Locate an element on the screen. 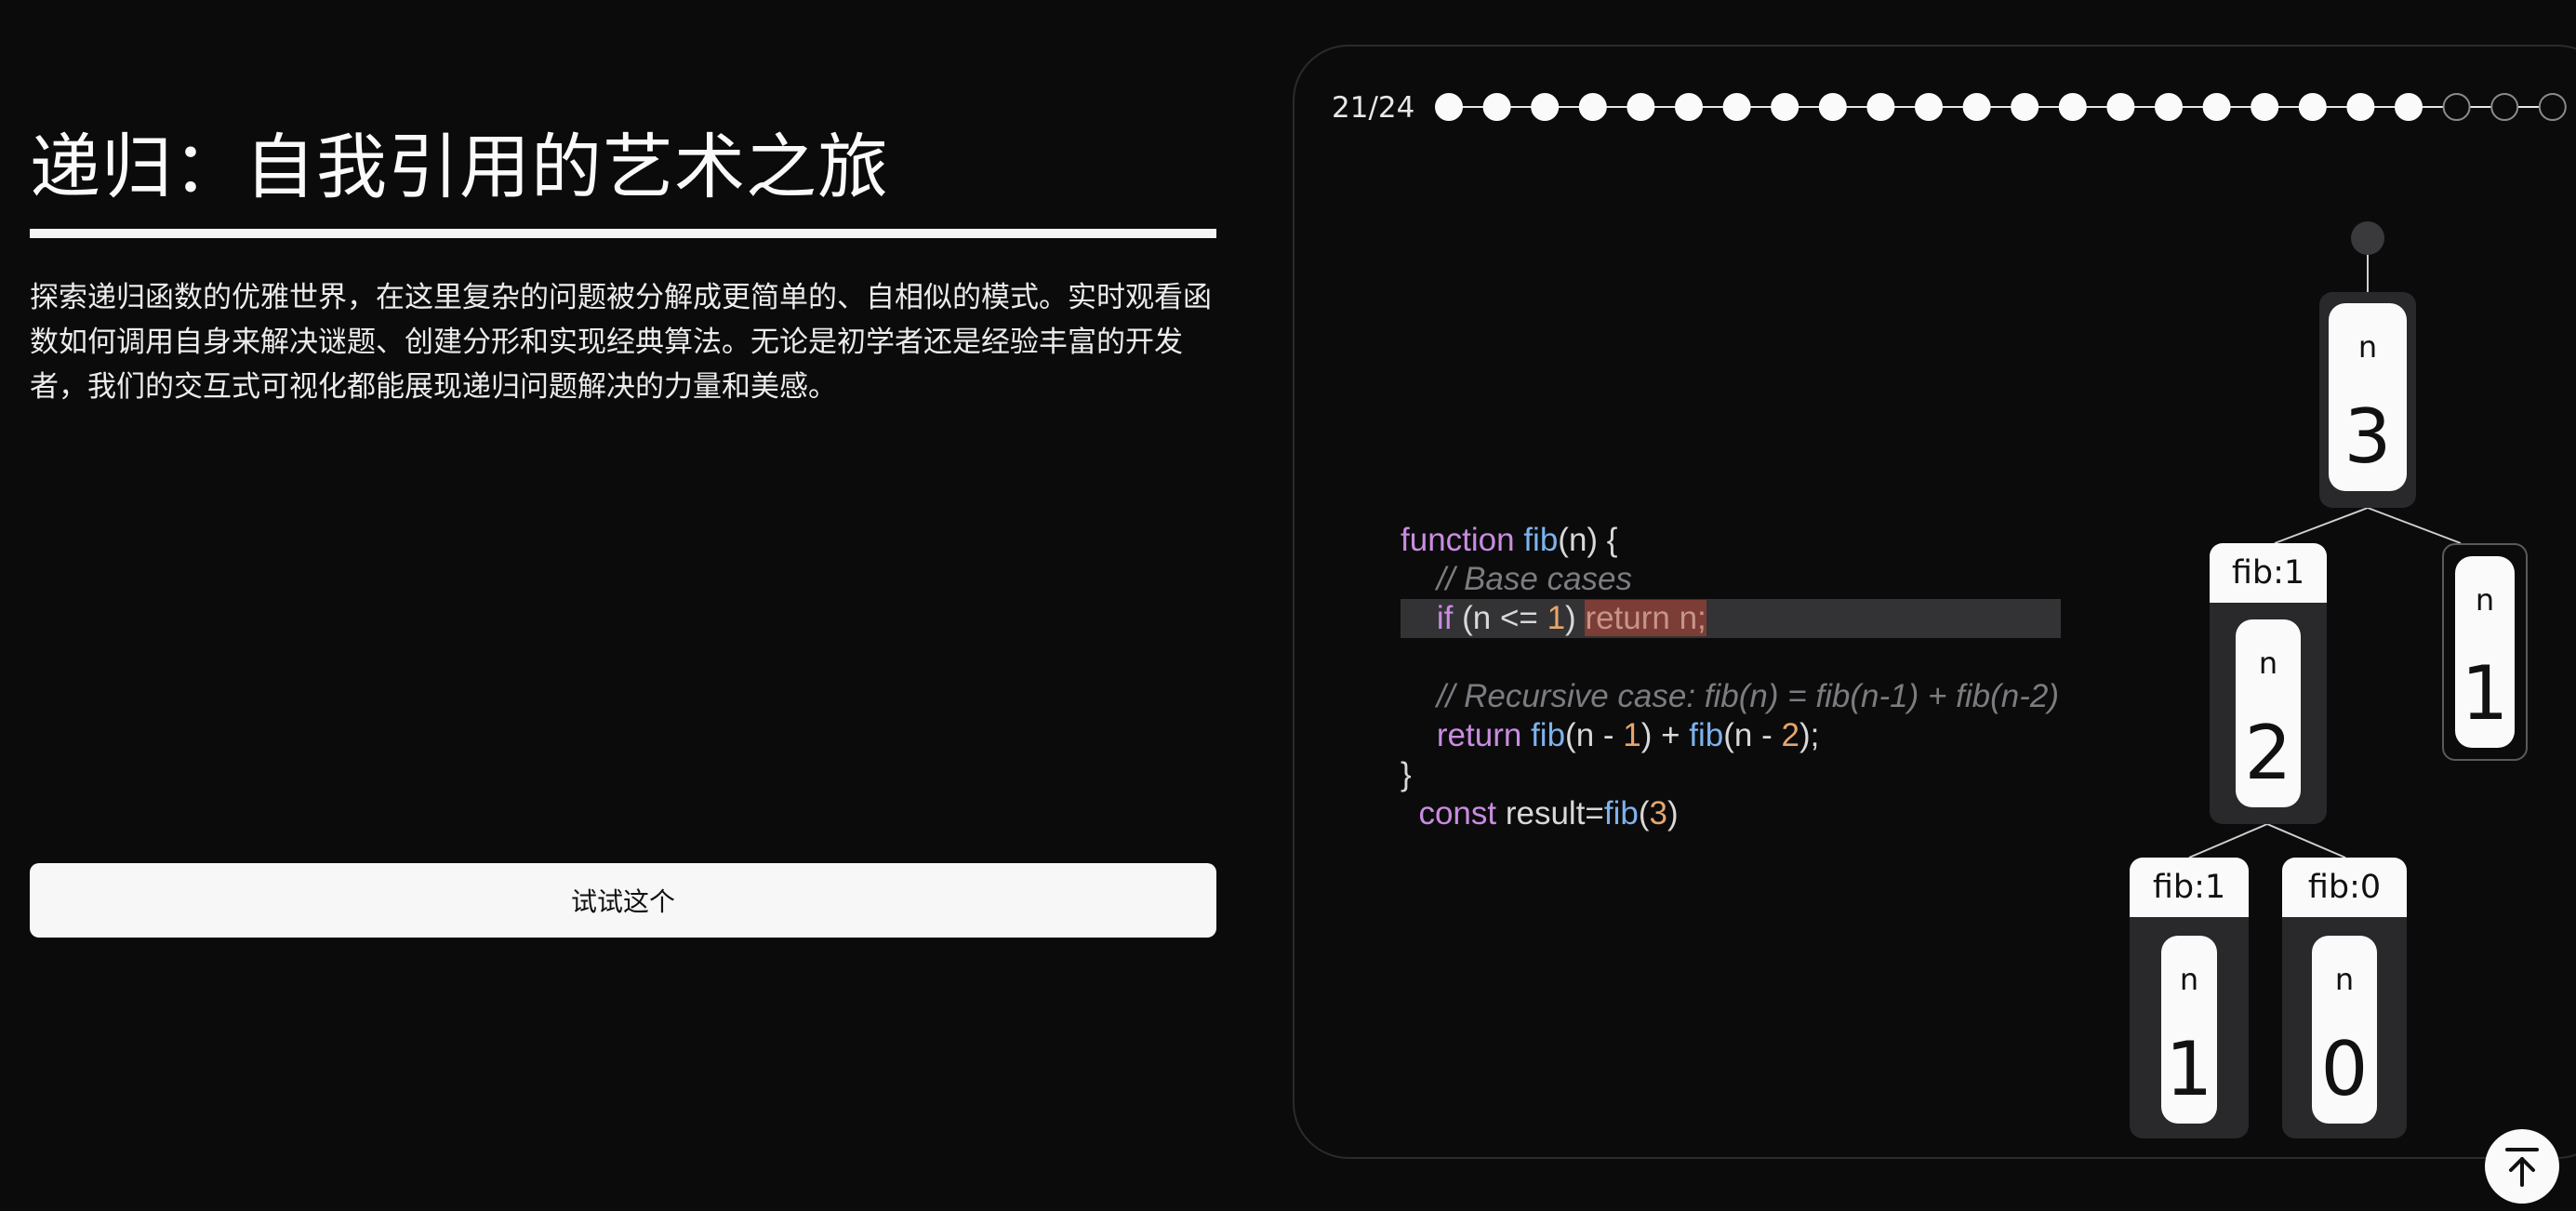 This screenshot has height=1211, width=2576. param-pill: n 2 is located at coordinates (2268, 713).